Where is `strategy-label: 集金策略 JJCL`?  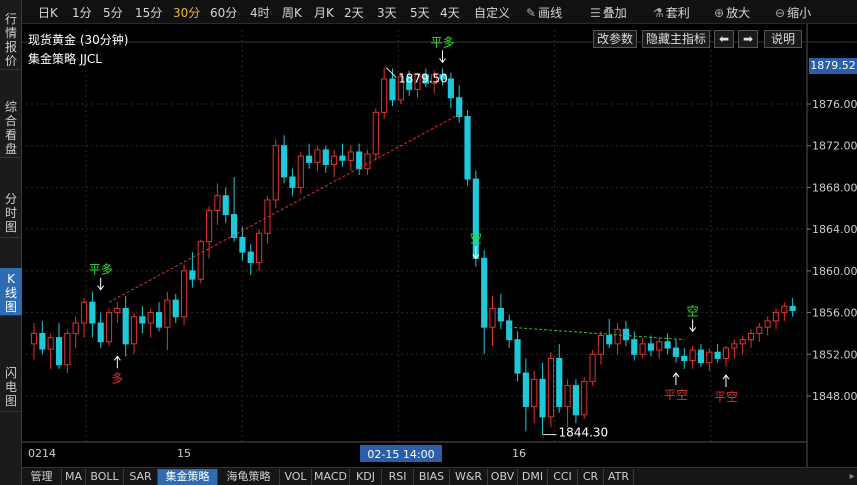 strategy-label: 集金策略 JJCL is located at coordinates (65, 59).